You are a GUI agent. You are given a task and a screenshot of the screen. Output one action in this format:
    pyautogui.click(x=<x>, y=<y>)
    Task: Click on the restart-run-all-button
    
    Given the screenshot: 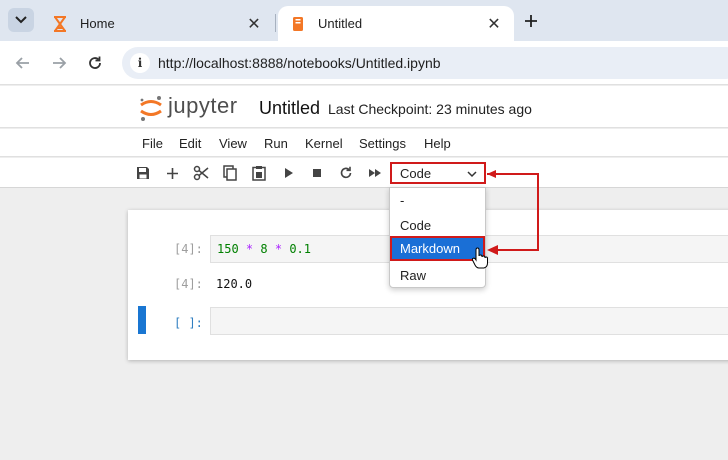 What is the action you would take?
    pyautogui.click(x=375, y=173)
    